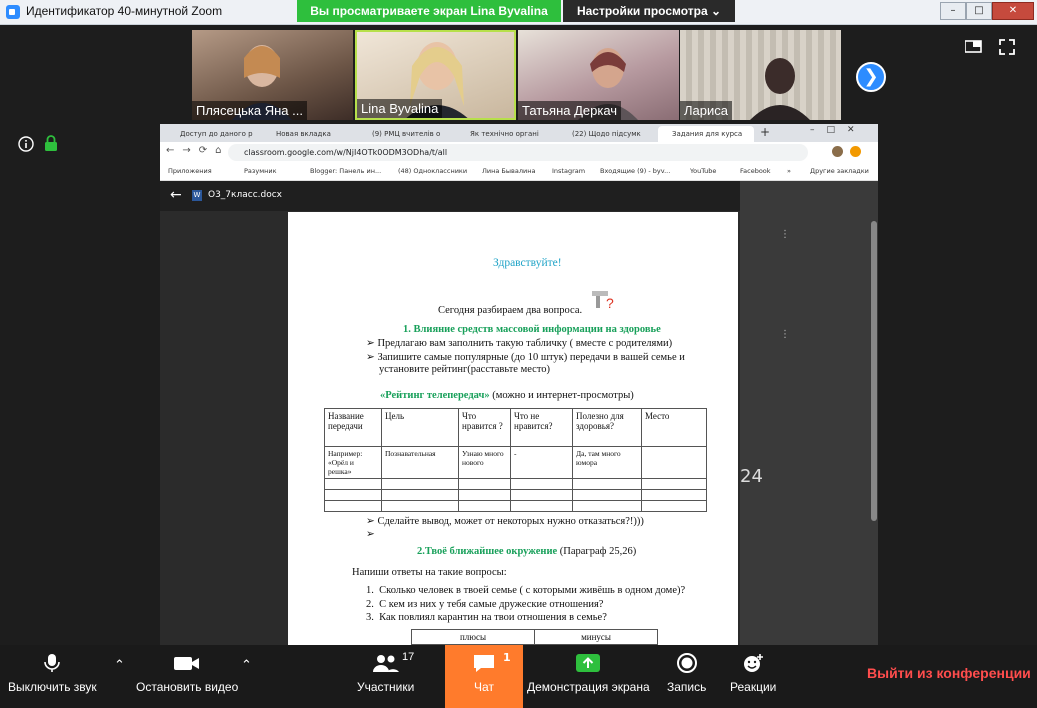 Image resolution: width=1037 pixels, height=708 pixels. Describe the element at coordinates (510, 310) in the screenshot. I see `doc-intro: Сегодня разбираем два вопроса.` at that location.